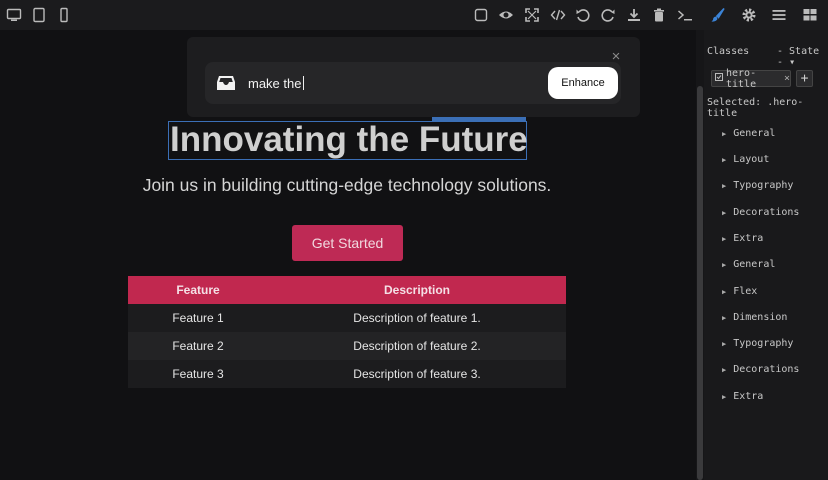 Image resolution: width=828 pixels, height=480 pixels. What do you see at coordinates (348, 140) in the screenshot?
I see `hero-title: Innovating the Future` at bounding box center [348, 140].